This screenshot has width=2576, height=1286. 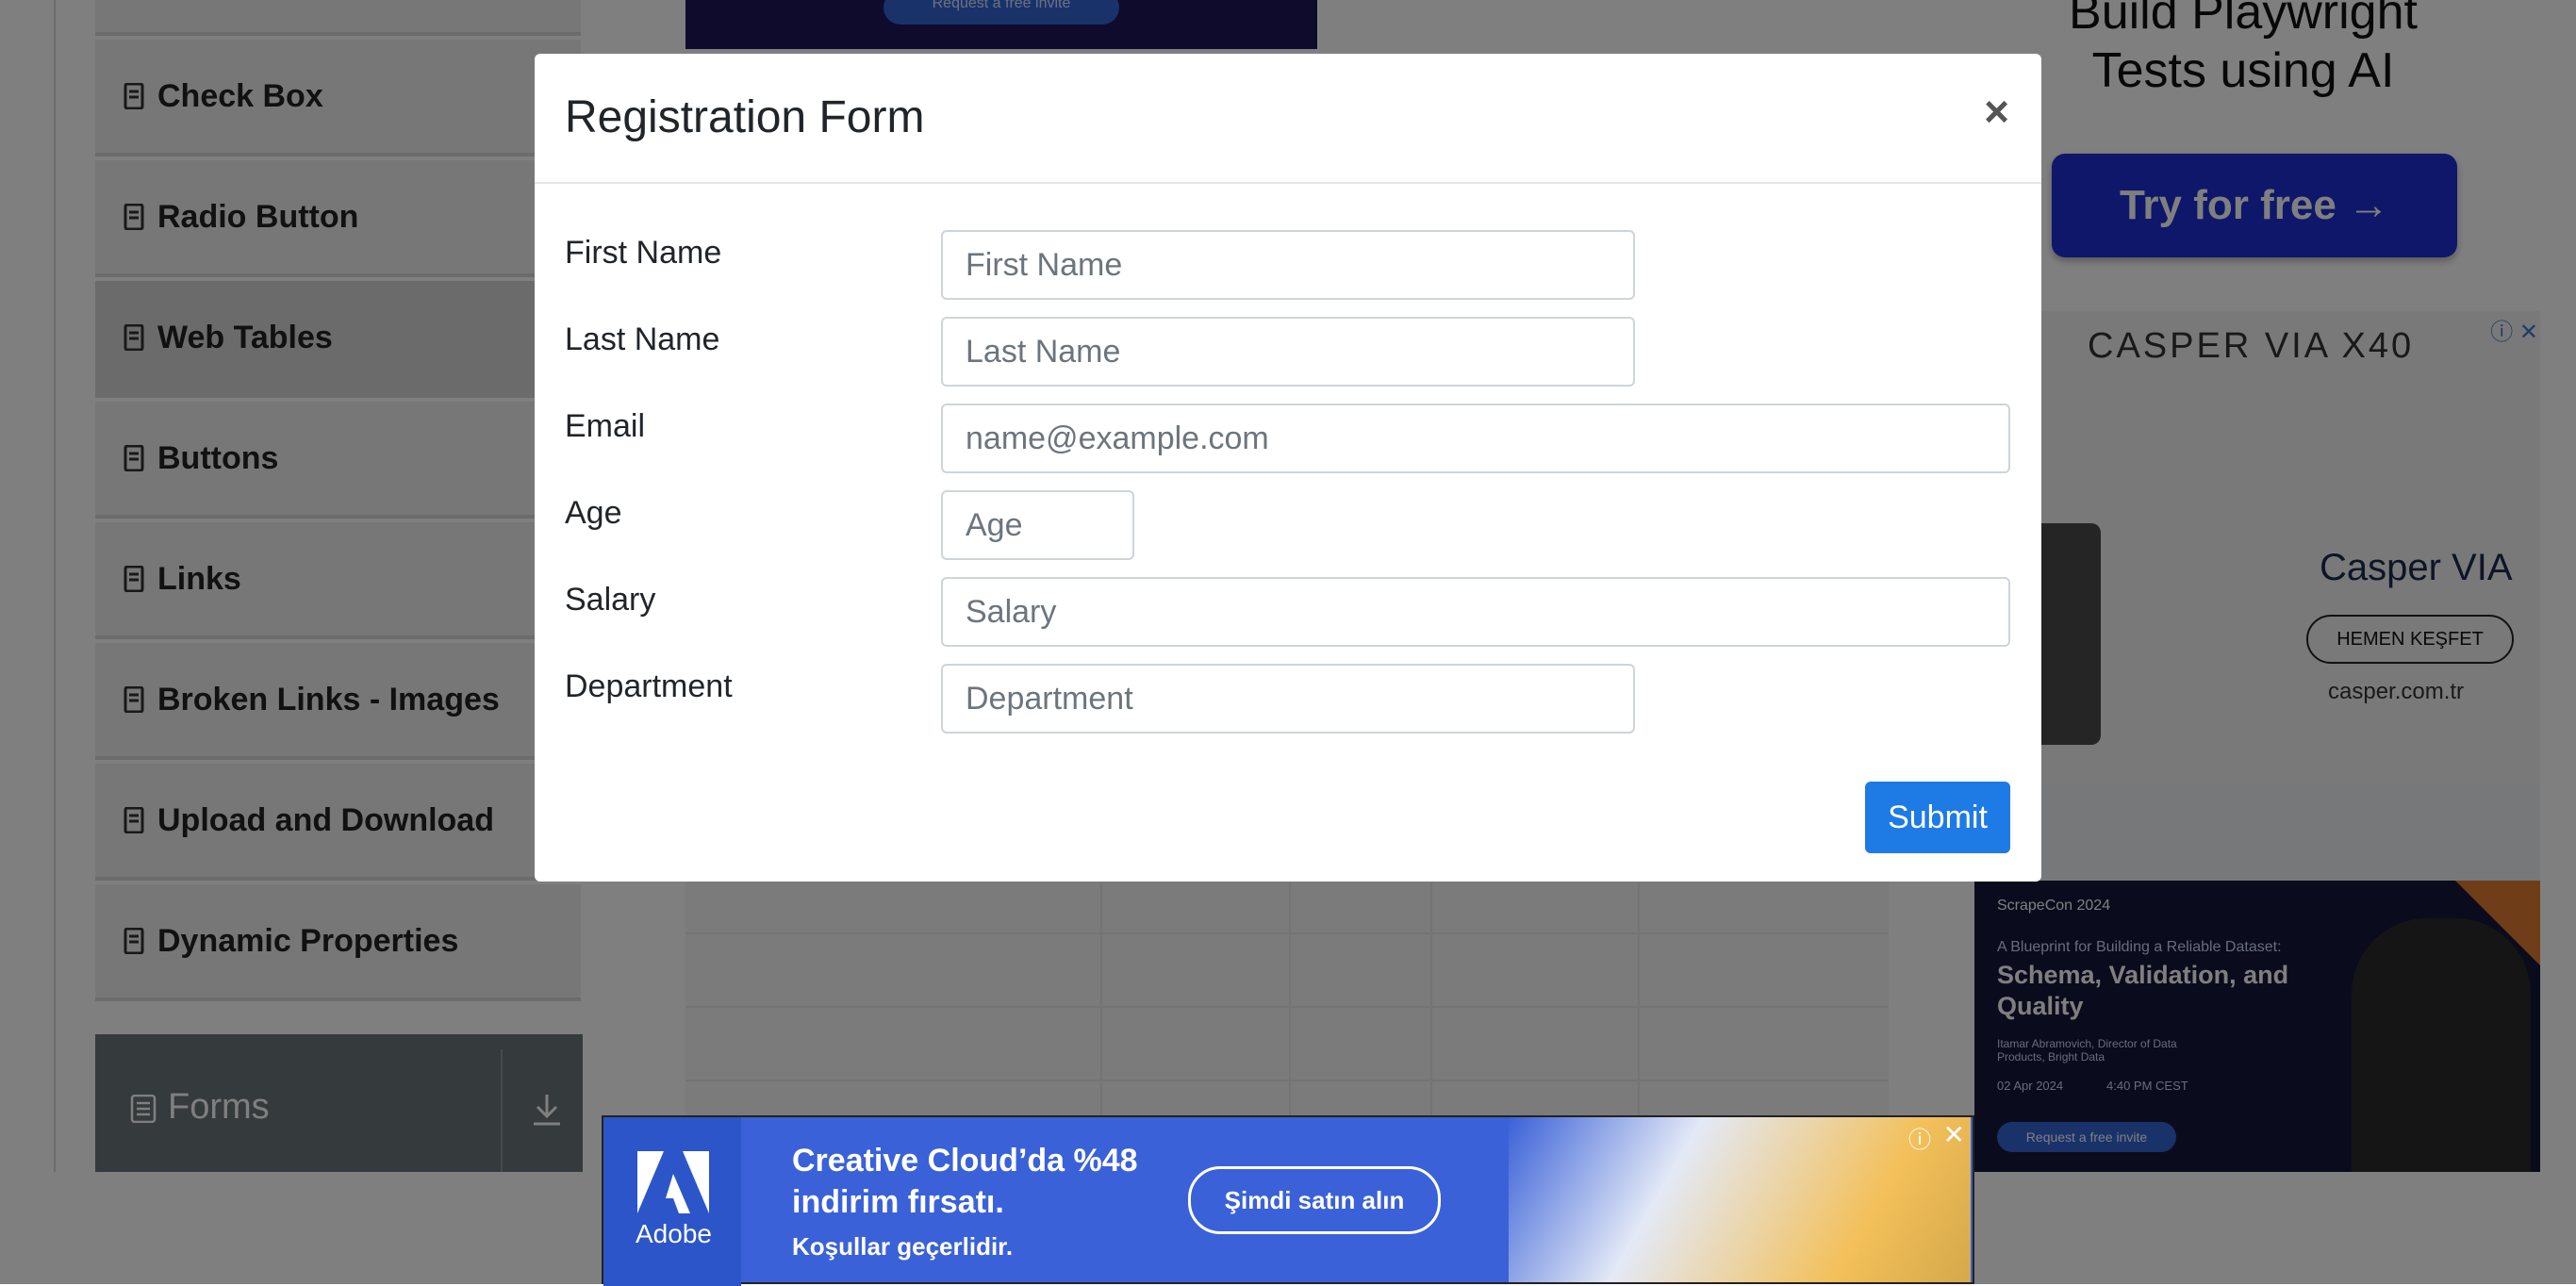 I want to click on first-name-label: First Name, so click(x=643, y=253).